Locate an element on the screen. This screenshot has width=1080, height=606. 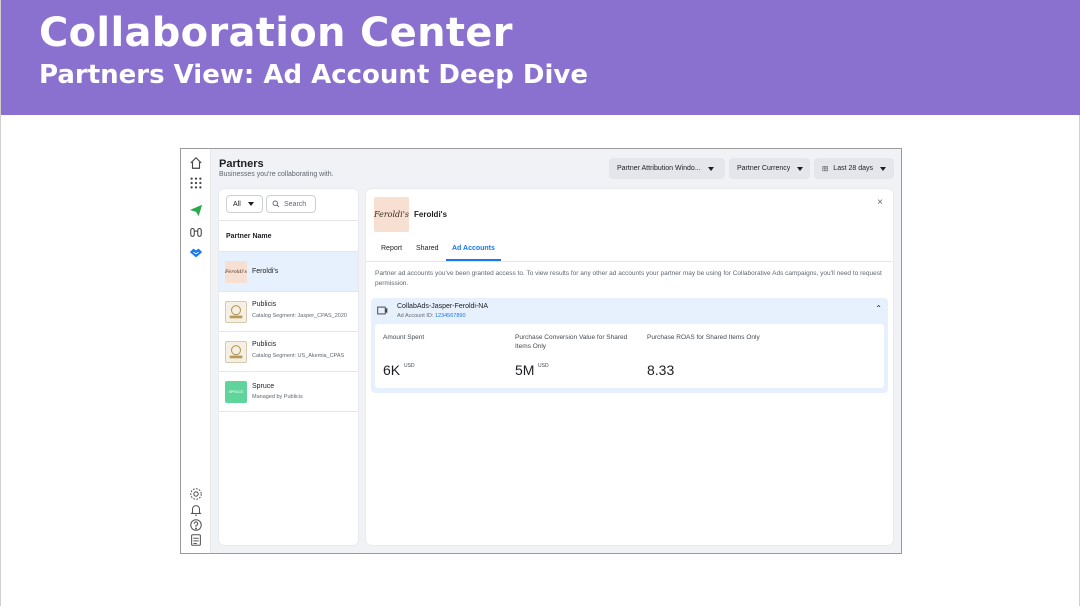
partner-row-spruce: SPRUCE Spruce Managed by Publicis is located at coordinates (288, 392).